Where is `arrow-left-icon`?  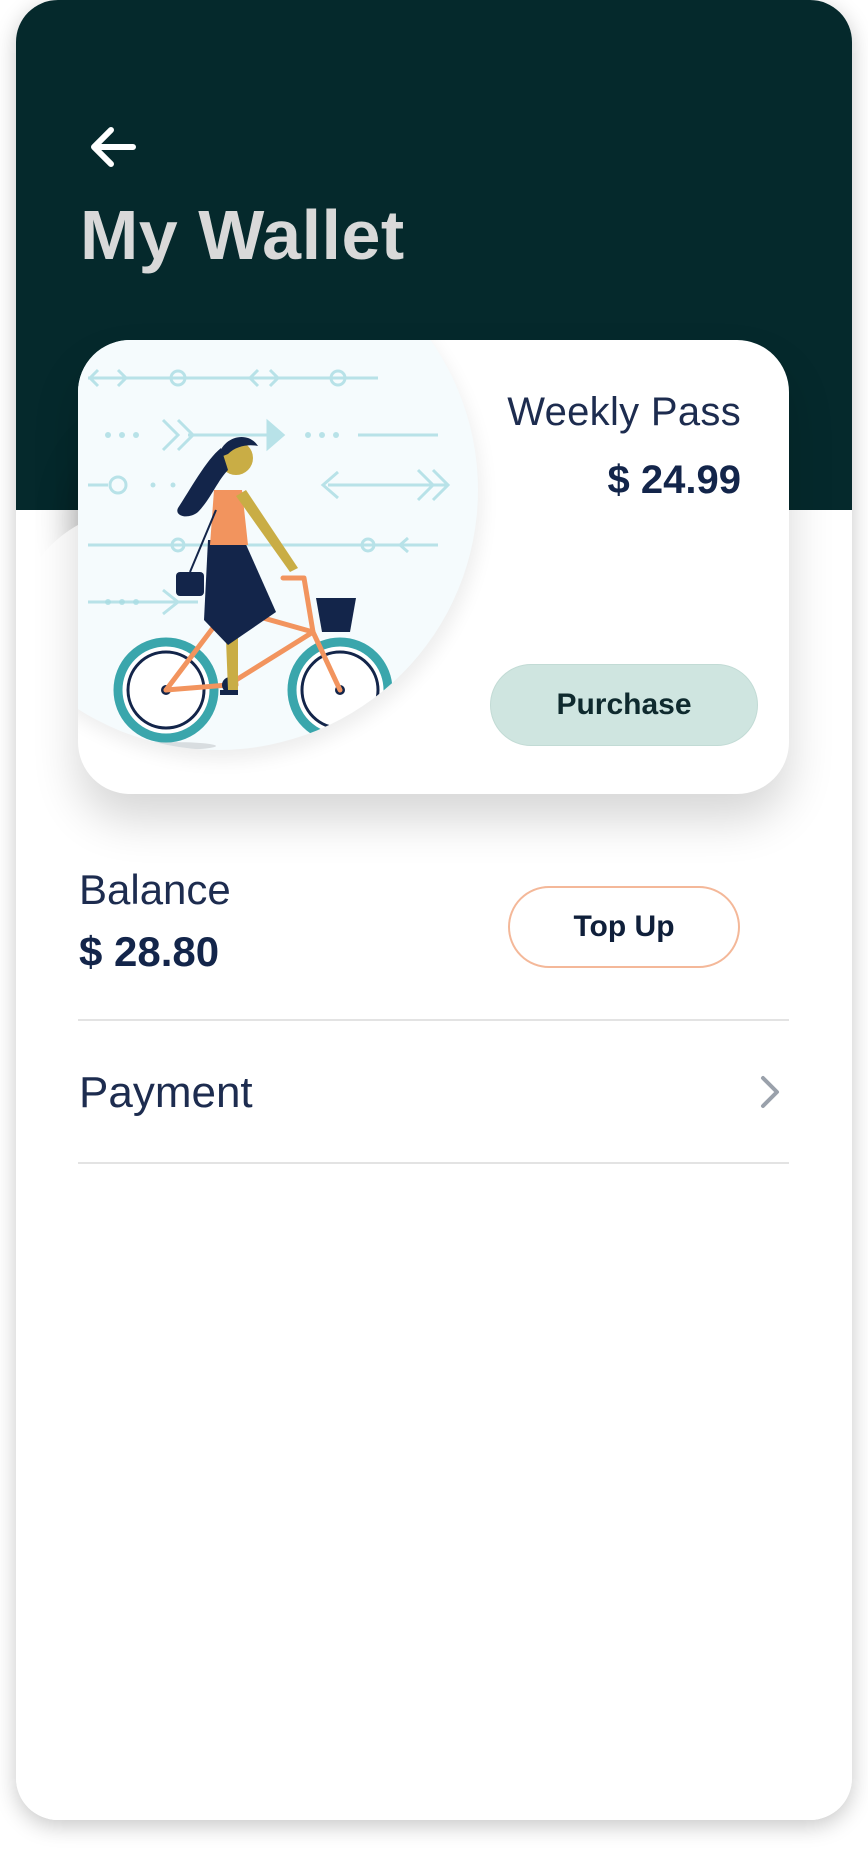
arrow-left-icon is located at coordinates (113, 147).